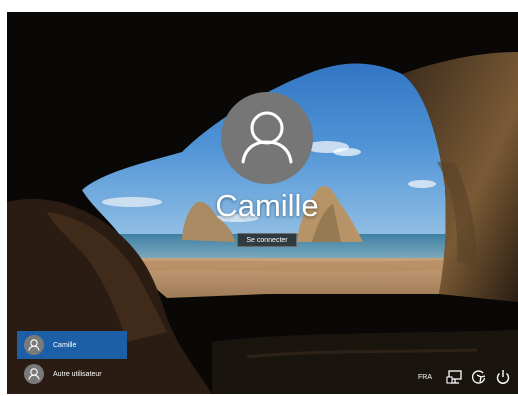 Image resolution: width=518 pixels, height=396 pixels. What do you see at coordinates (503, 377) in the screenshot?
I see `power-icon` at bounding box center [503, 377].